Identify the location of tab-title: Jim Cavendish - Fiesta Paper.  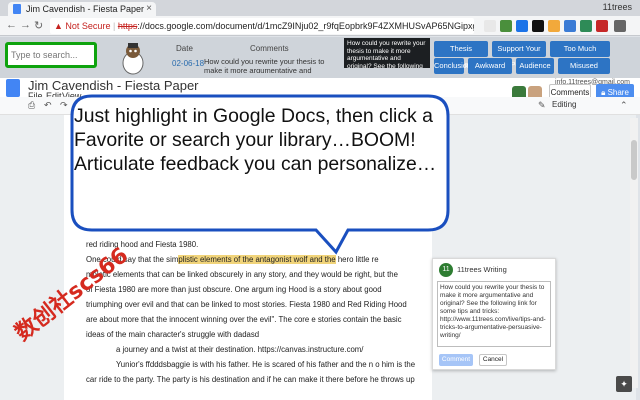
(85, 9).